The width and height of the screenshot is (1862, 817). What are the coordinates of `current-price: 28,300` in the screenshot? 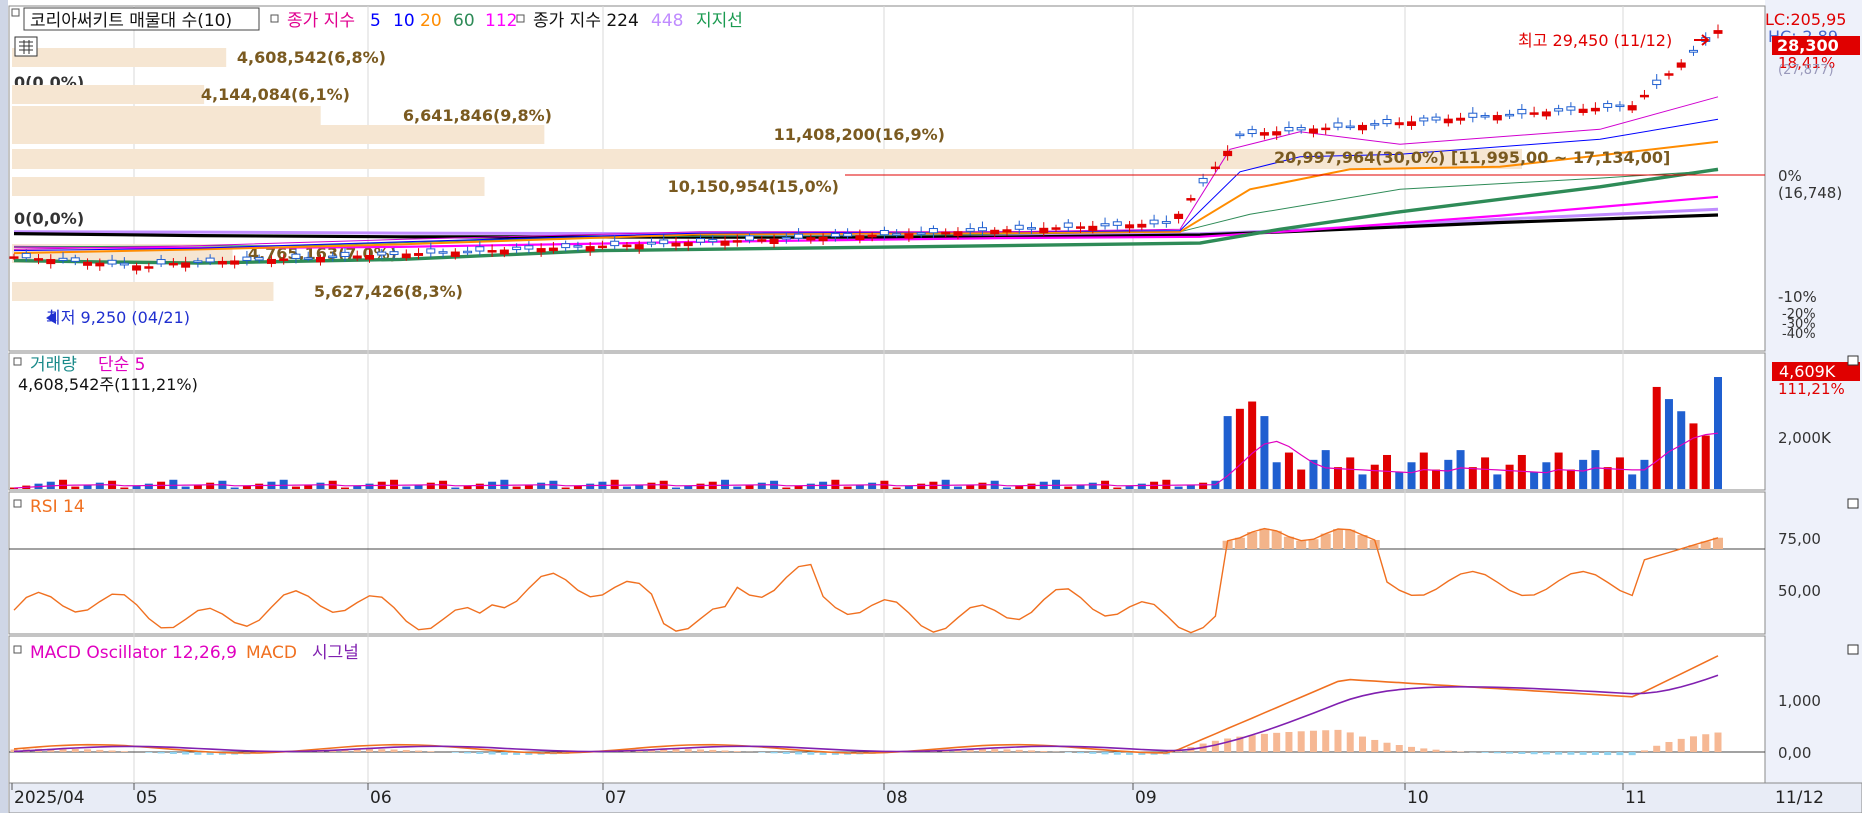 It's located at (1808, 45).